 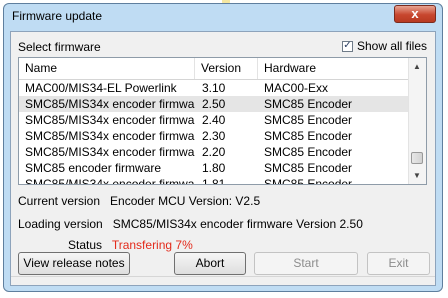 I want to click on cell-version: 2.40, so click(x=214, y=120).